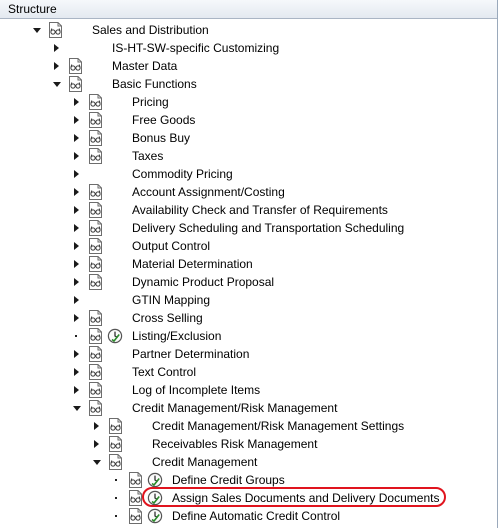 Image resolution: width=498 pixels, height=528 pixels. Describe the element at coordinates (154, 84) in the screenshot. I see `tree-node-label: Basic Functions` at that location.